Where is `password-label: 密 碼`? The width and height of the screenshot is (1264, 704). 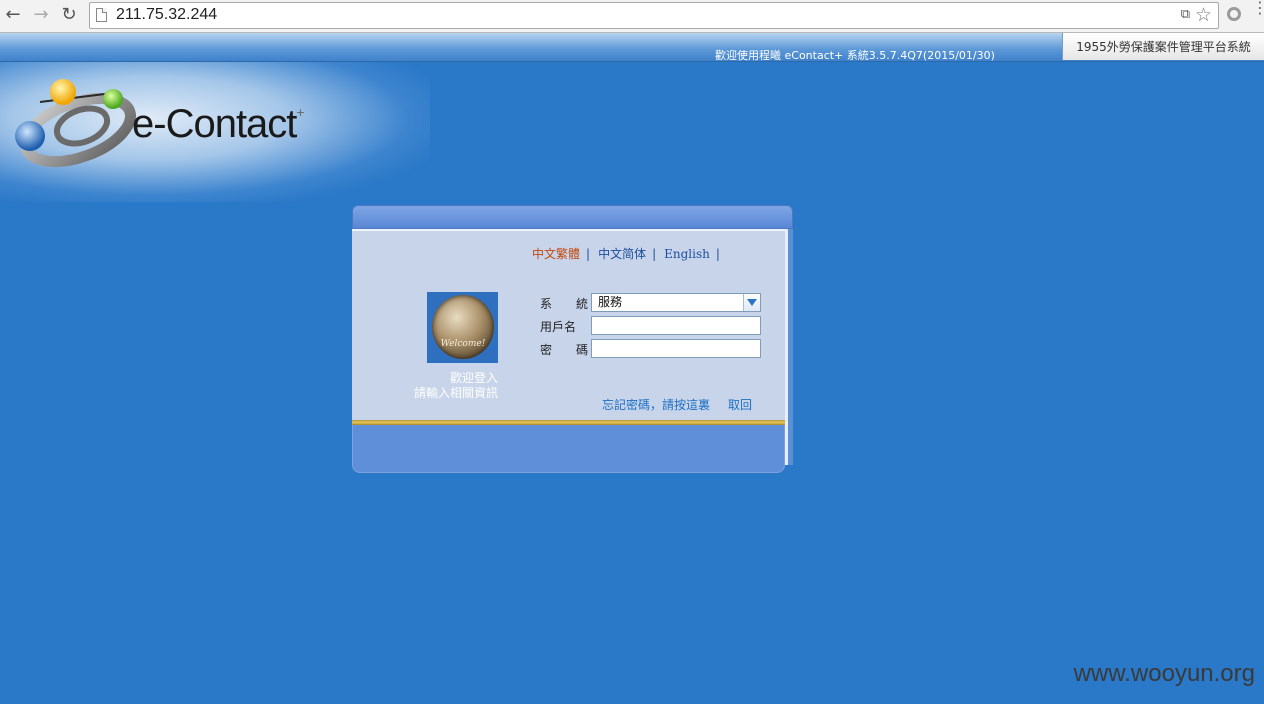 password-label: 密 碼 is located at coordinates (564, 350).